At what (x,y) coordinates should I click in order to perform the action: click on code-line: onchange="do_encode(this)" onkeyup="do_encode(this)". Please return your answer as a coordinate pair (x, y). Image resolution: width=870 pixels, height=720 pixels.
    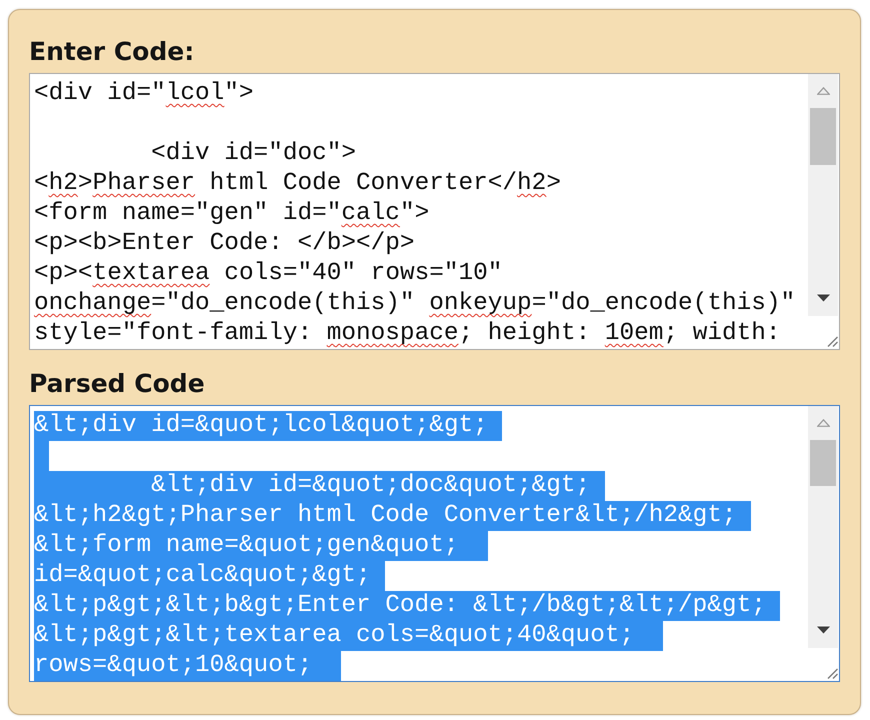
    Looking at the image, I should click on (415, 304).